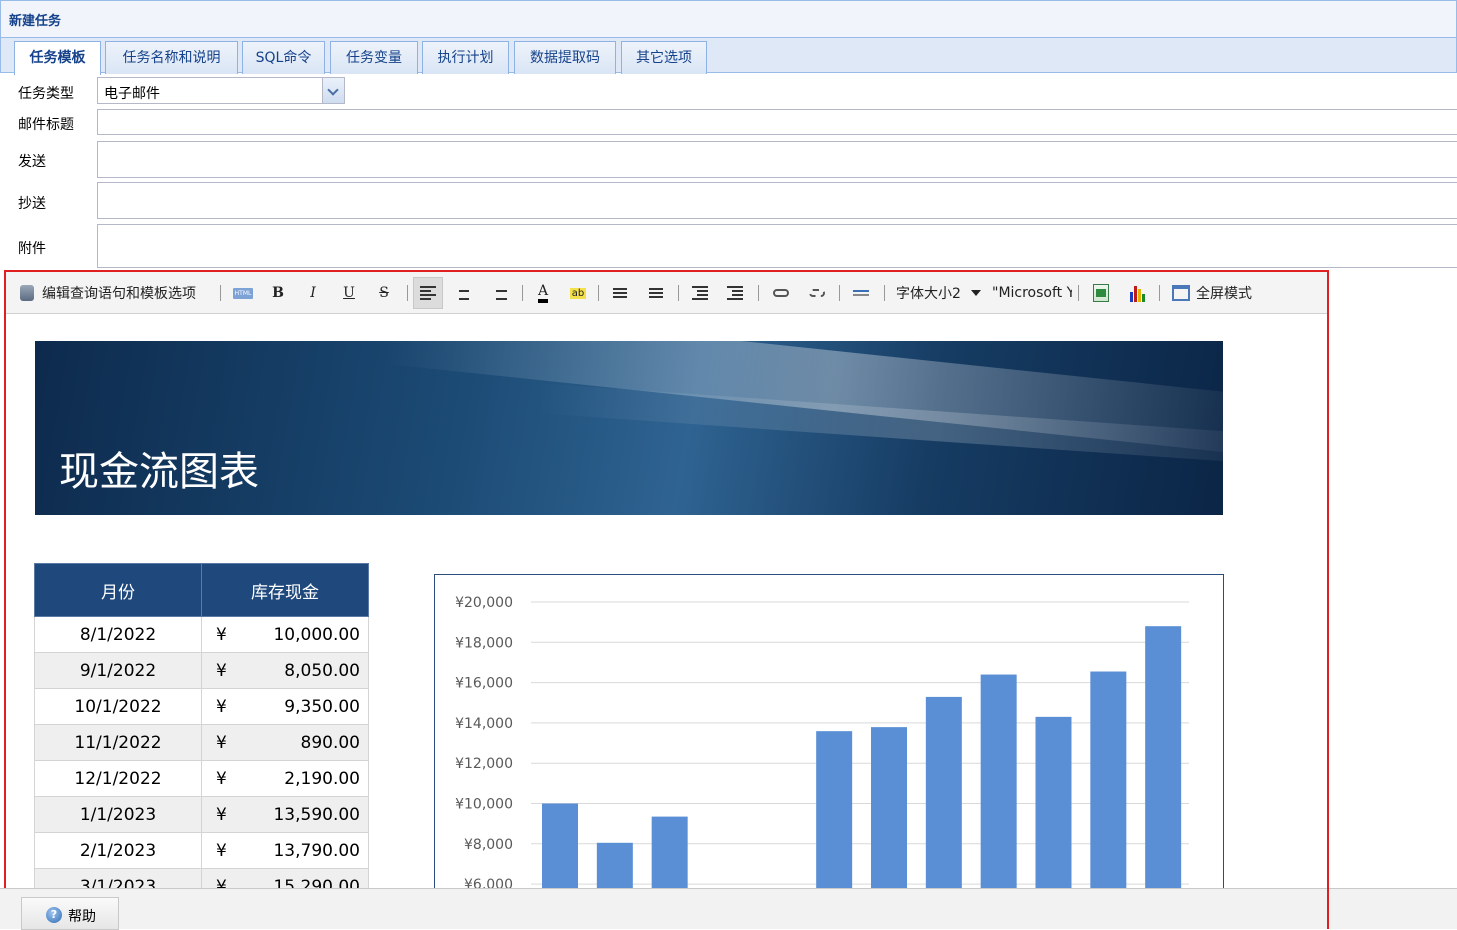  I want to click on cc-label: 抄送, so click(32, 204).